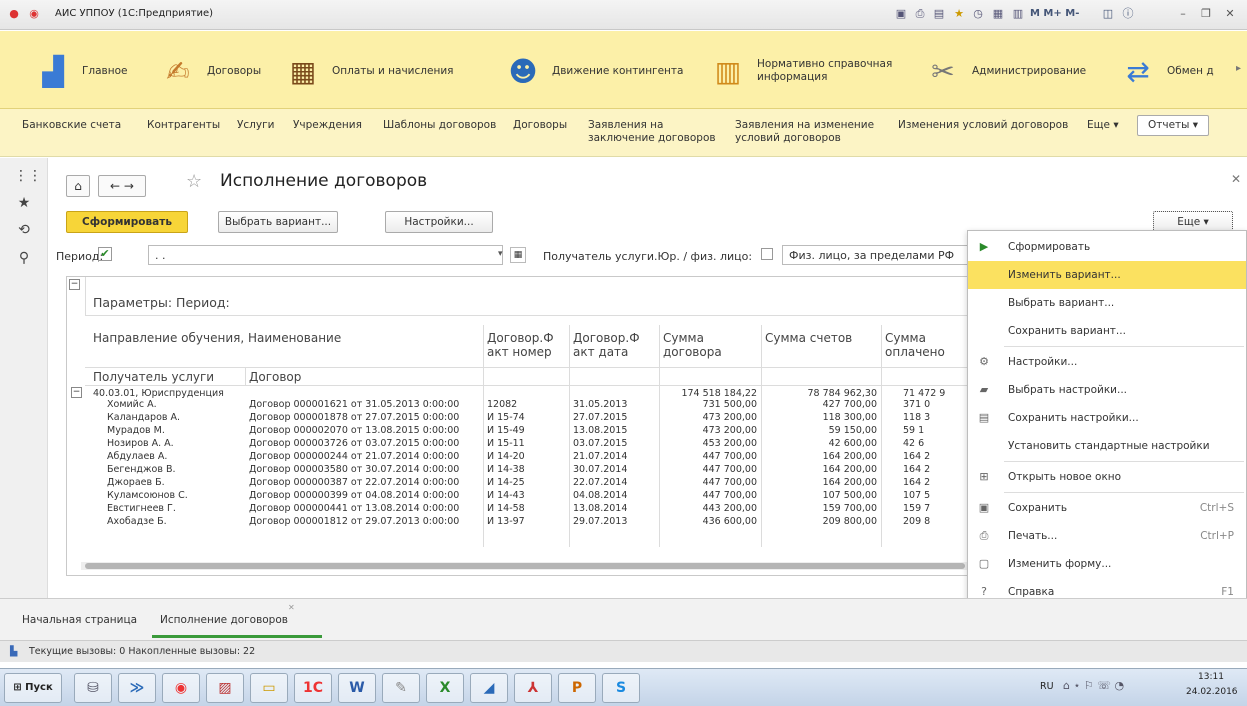 This screenshot has width=1247, height=706. Describe the element at coordinates (34, 14) in the screenshot. I see `main-menu-icon: ◉` at that location.